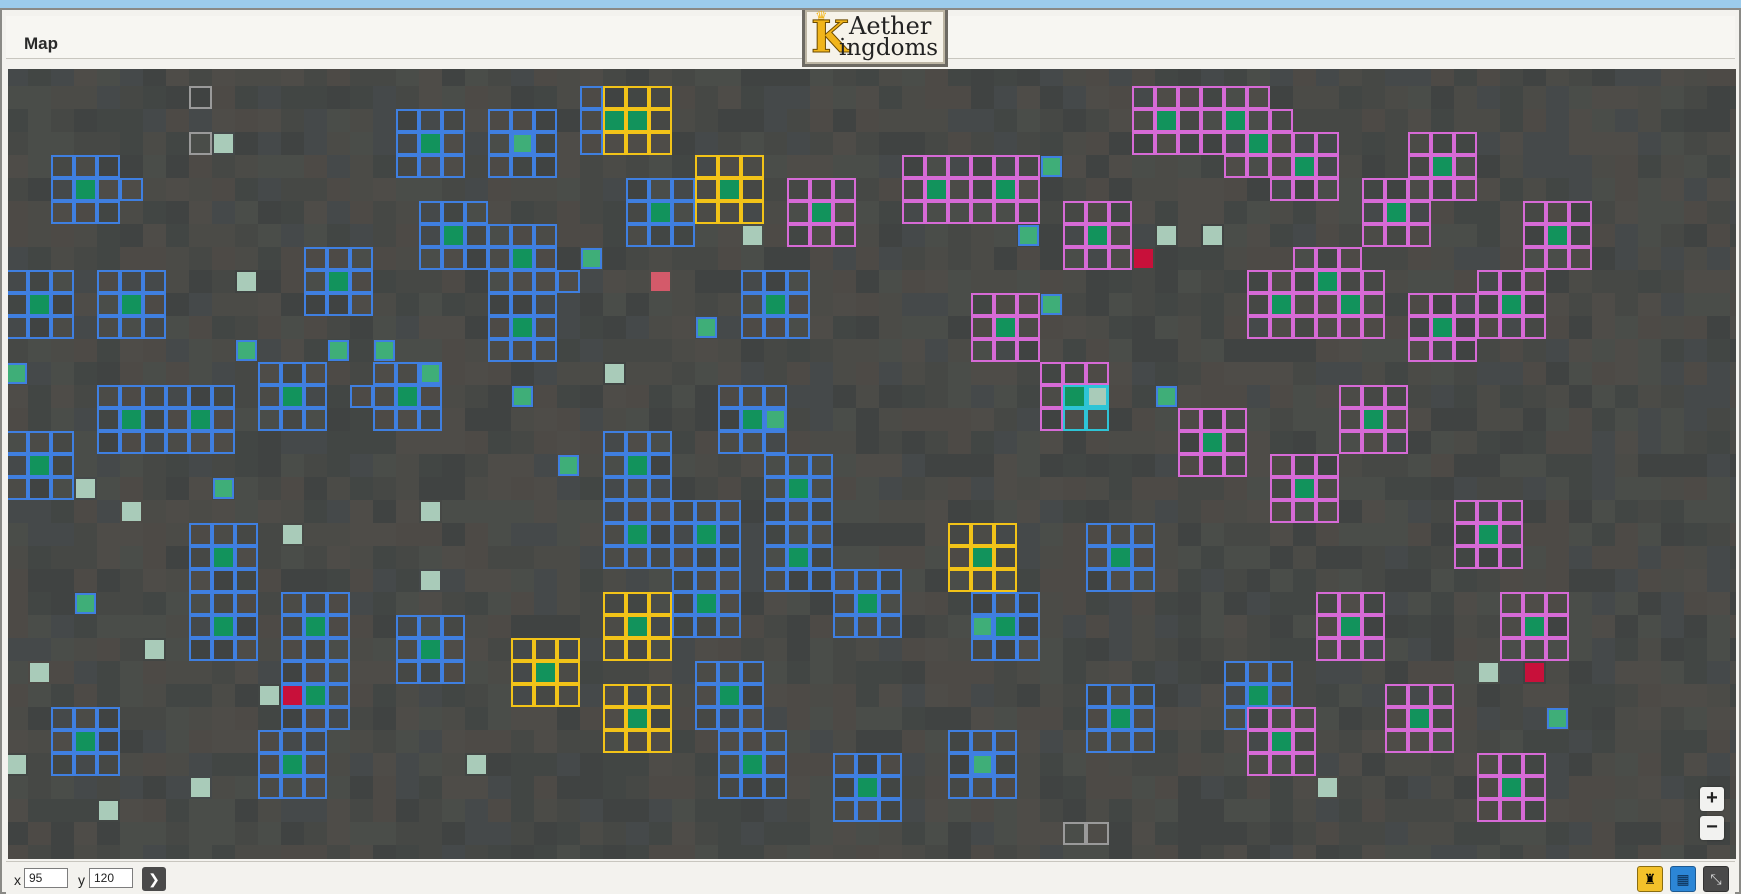 The image size is (1741, 894). What do you see at coordinates (1120, 718) in the screenshot?
I see `blue-castle` at bounding box center [1120, 718].